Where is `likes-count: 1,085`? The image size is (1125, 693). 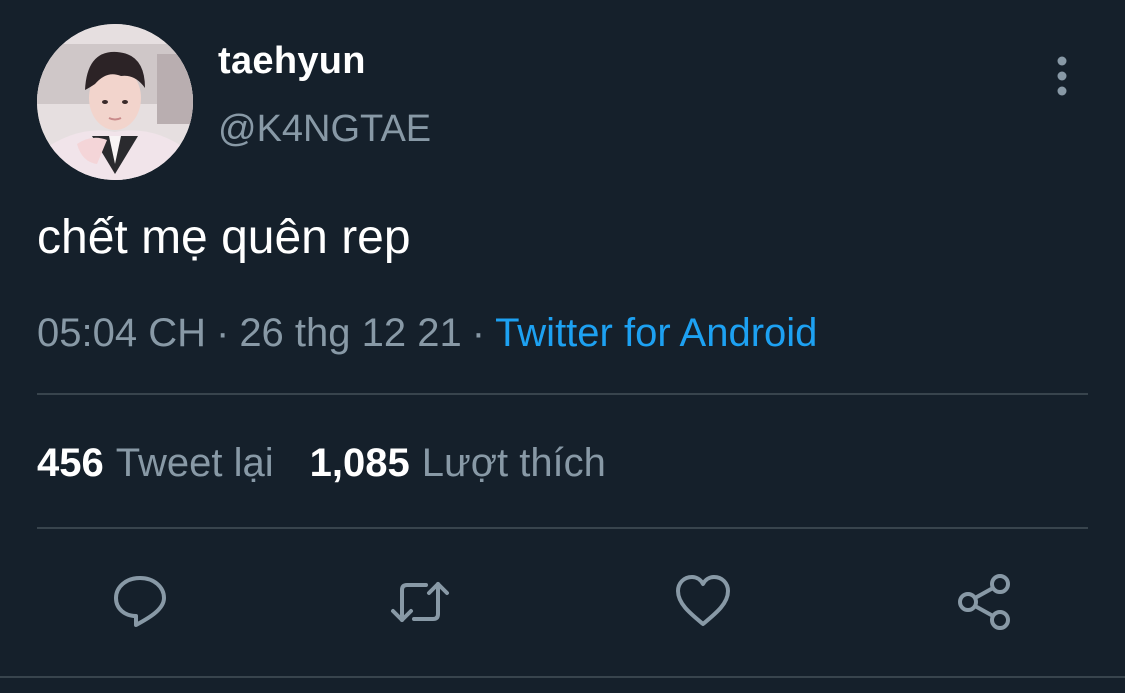 likes-count: 1,085 is located at coordinates (359, 463).